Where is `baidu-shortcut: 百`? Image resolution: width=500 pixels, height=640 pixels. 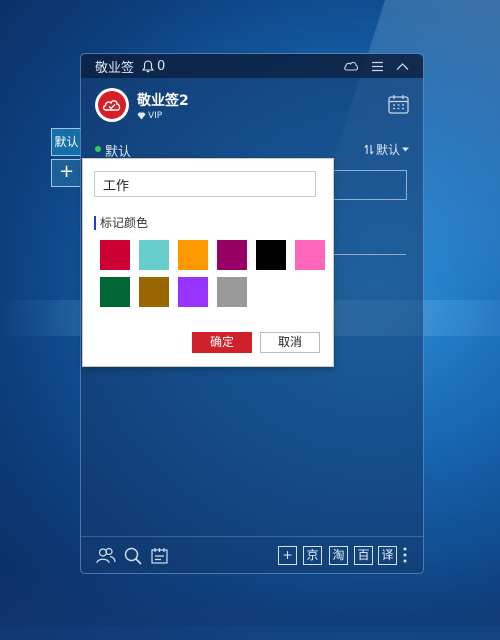
baidu-shortcut: 百 is located at coordinates (363, 555).